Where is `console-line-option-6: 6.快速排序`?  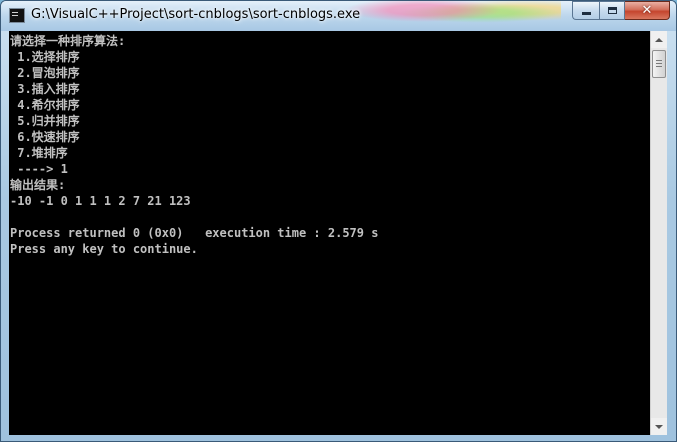
console-line-option-6: 6.快速排序 is located at coordinates (45, 137).